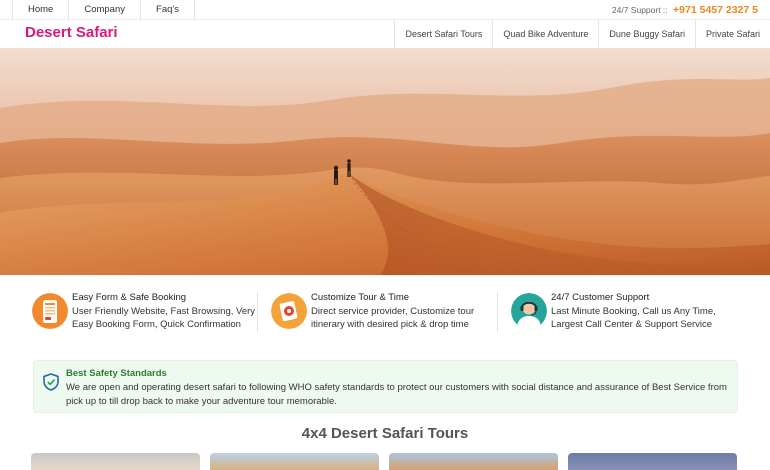  Describe the element at coordinates (129, 297) in the screenshot. I see `feature-title: Easy Form & Safe Booking` at that location.